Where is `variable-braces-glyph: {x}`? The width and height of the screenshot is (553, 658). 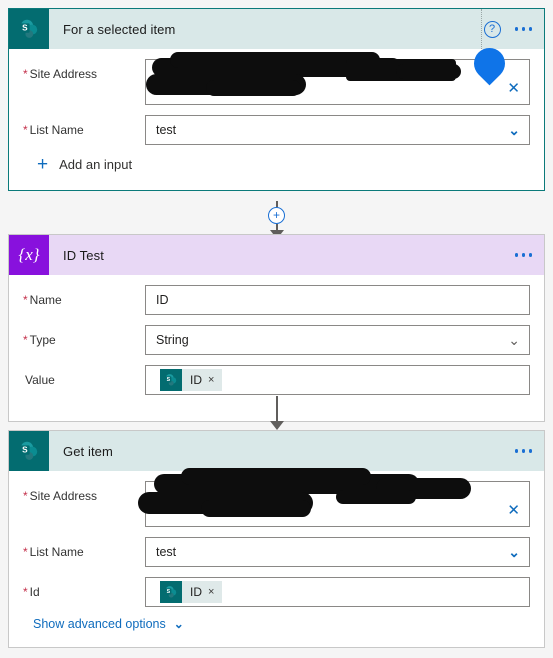
variable-braces-glyph: {x} is located at coordinates (29, 254).